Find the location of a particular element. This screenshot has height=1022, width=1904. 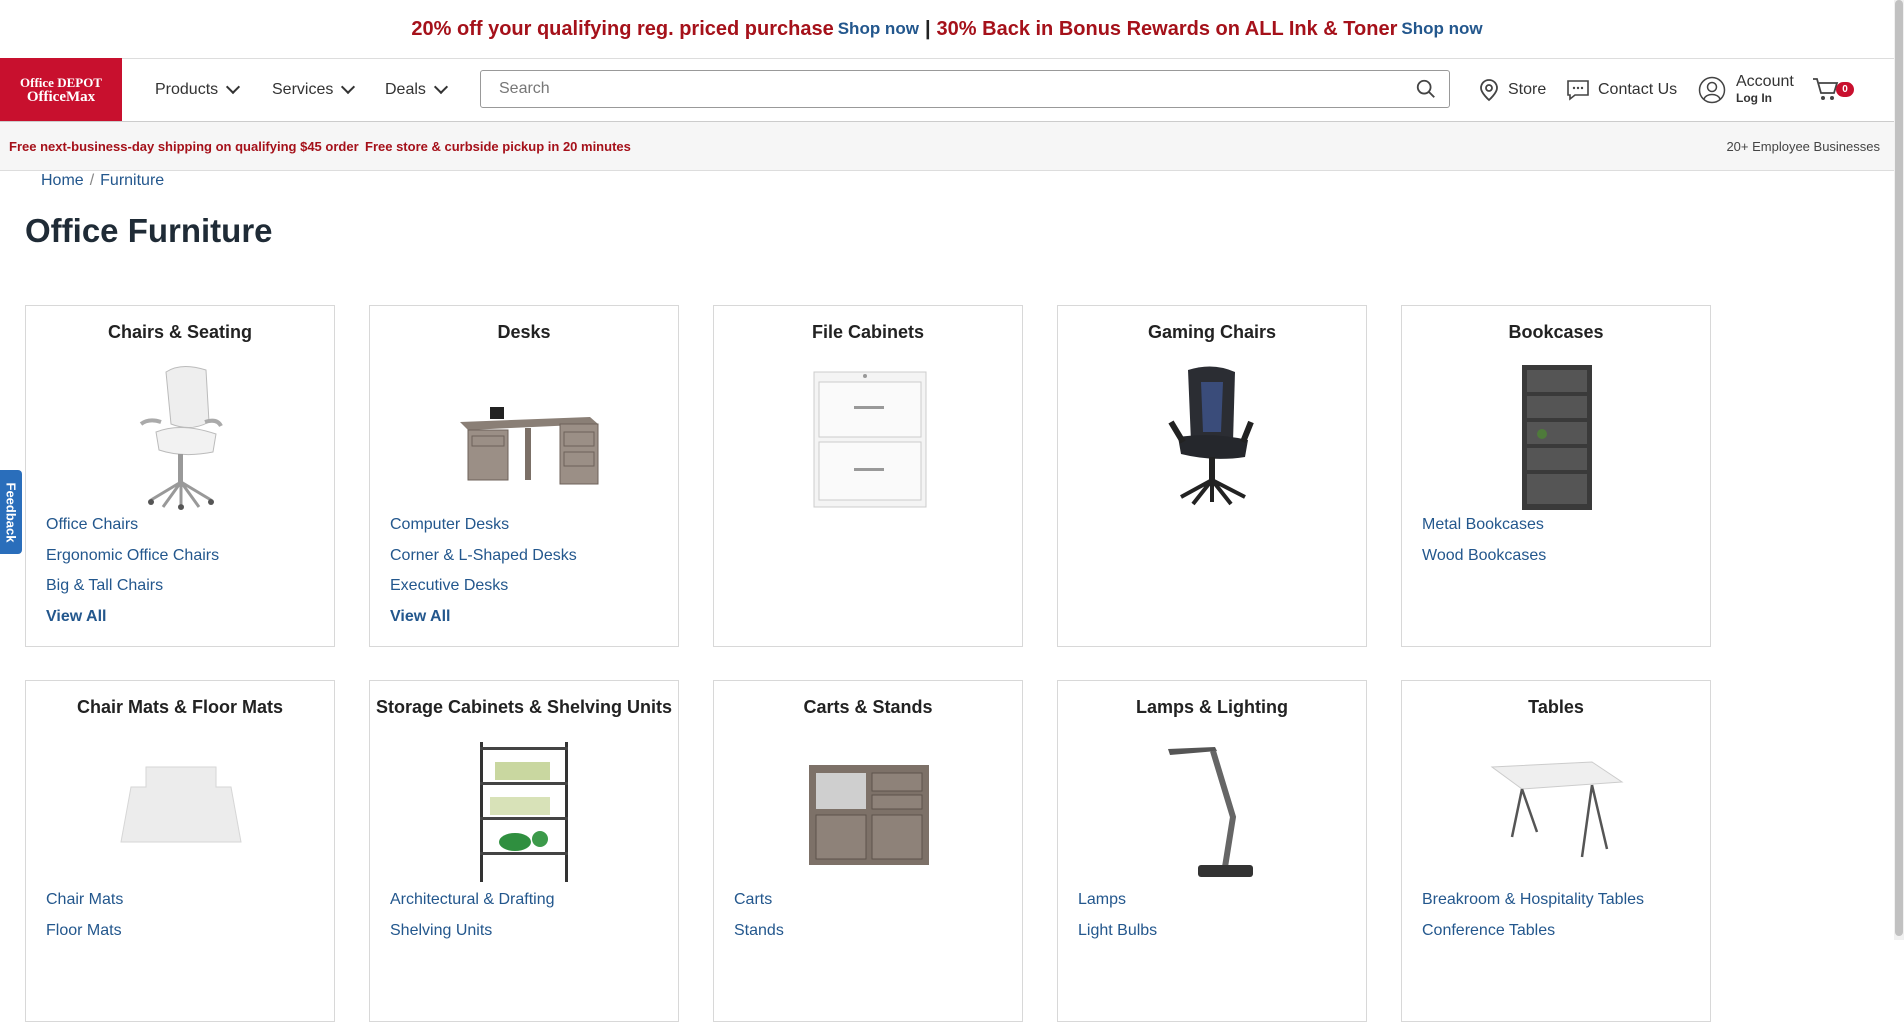

contact-us-link: Contact Us is located at coordinates (1621, 89).